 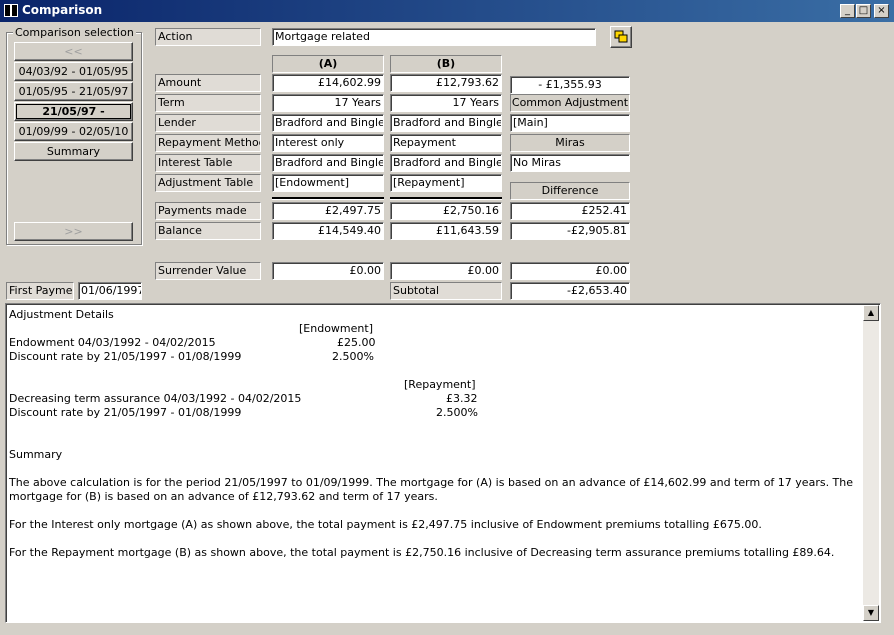 What do you see at coordinates (11, 10) in the screenshot?
I see `app-icon` at bounding box center [11, 10].